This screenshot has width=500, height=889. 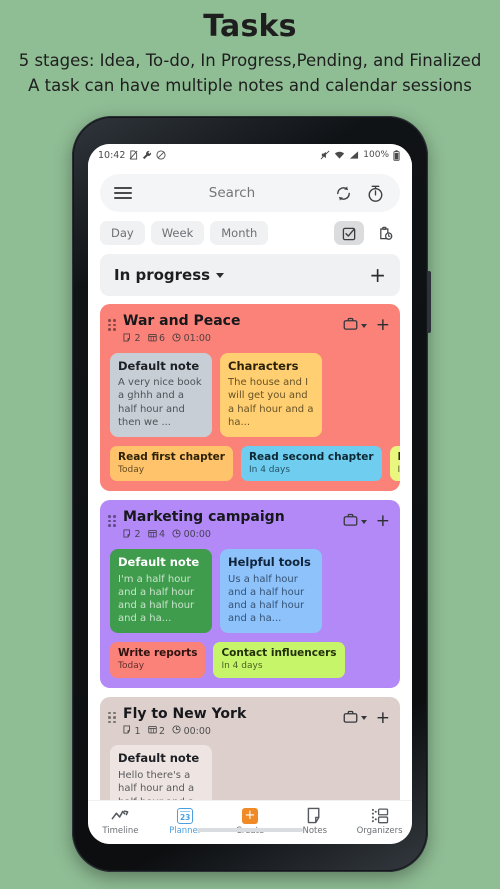 What do you see at coordinates (385, 233) in the screenshot?
I see `clipboard-clock-icon` at bounding box center [385, 233].